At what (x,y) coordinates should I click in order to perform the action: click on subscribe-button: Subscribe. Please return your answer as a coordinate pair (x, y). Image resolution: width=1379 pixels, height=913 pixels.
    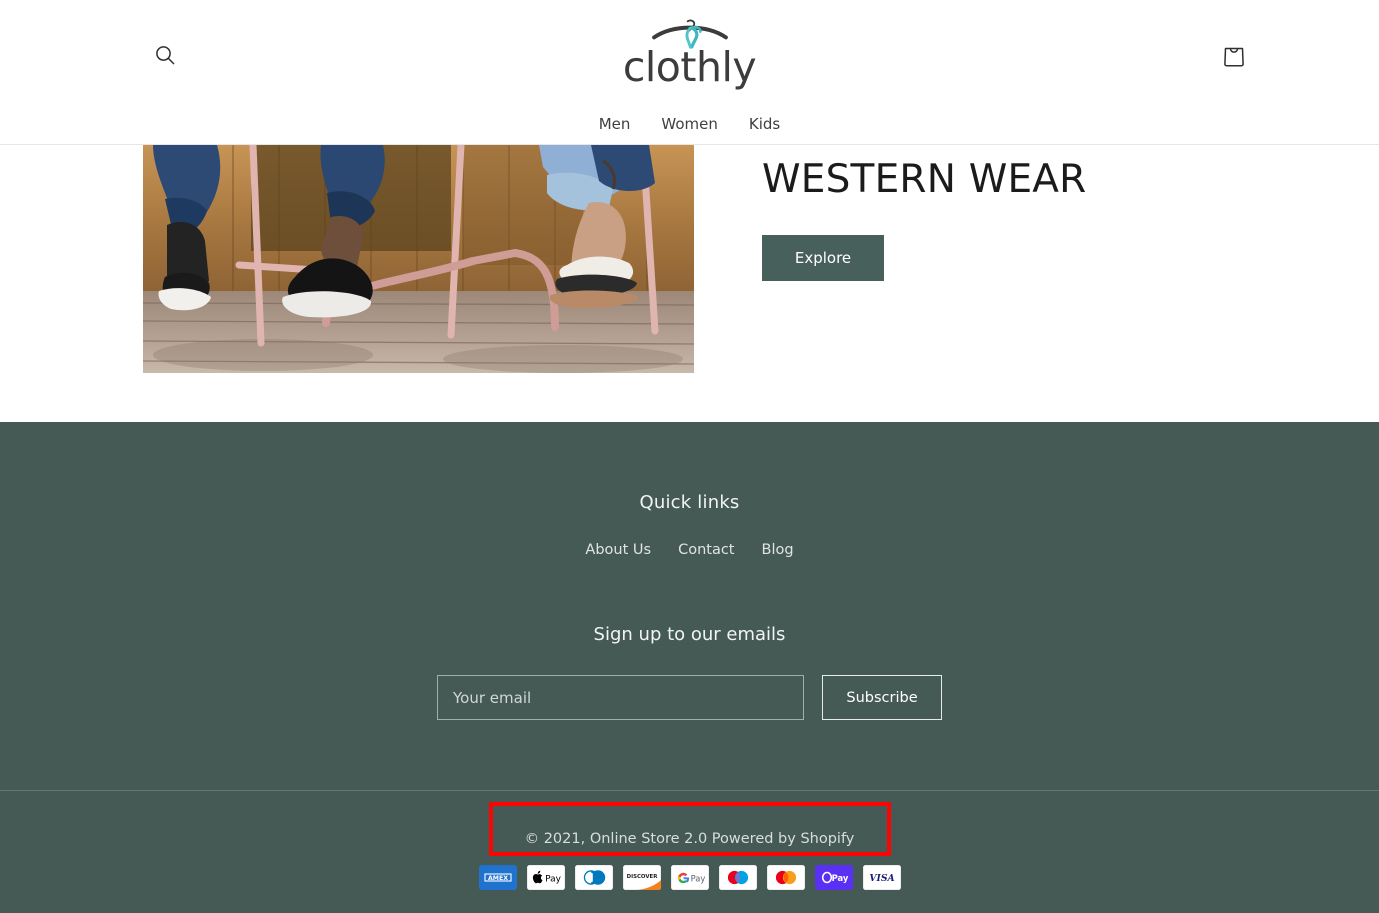
    Looking at the image, I should click on (882, 697).